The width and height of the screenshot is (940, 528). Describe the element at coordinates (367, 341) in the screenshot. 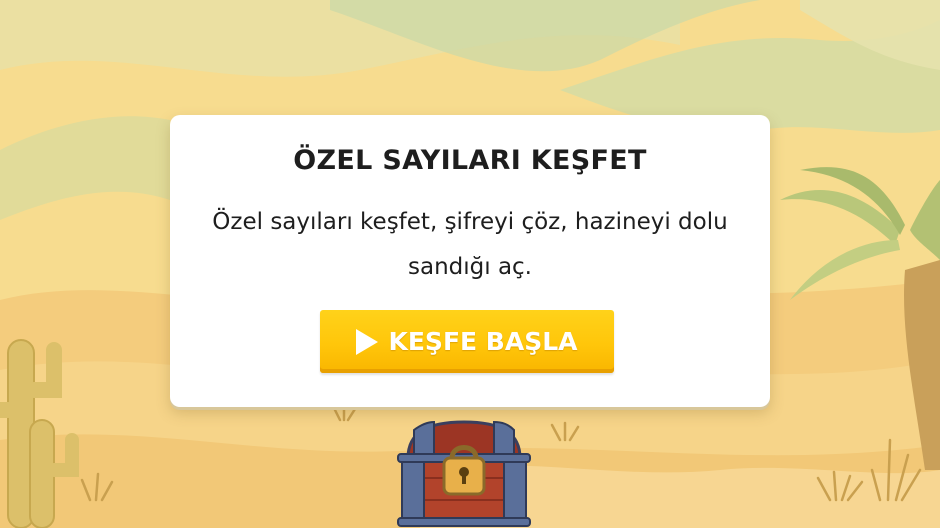

I see `play-icon` at that location.